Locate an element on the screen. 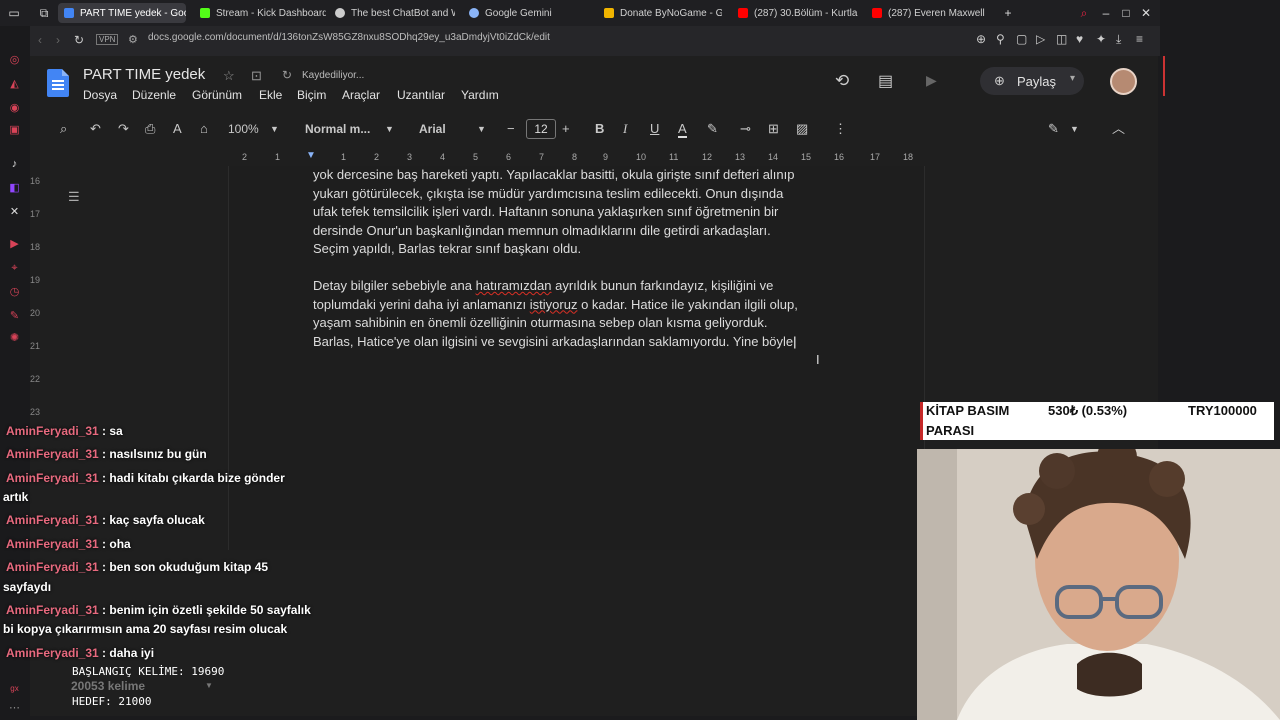  sidebar-toggle-icon: ▭ is located at coordinates (14, 13).